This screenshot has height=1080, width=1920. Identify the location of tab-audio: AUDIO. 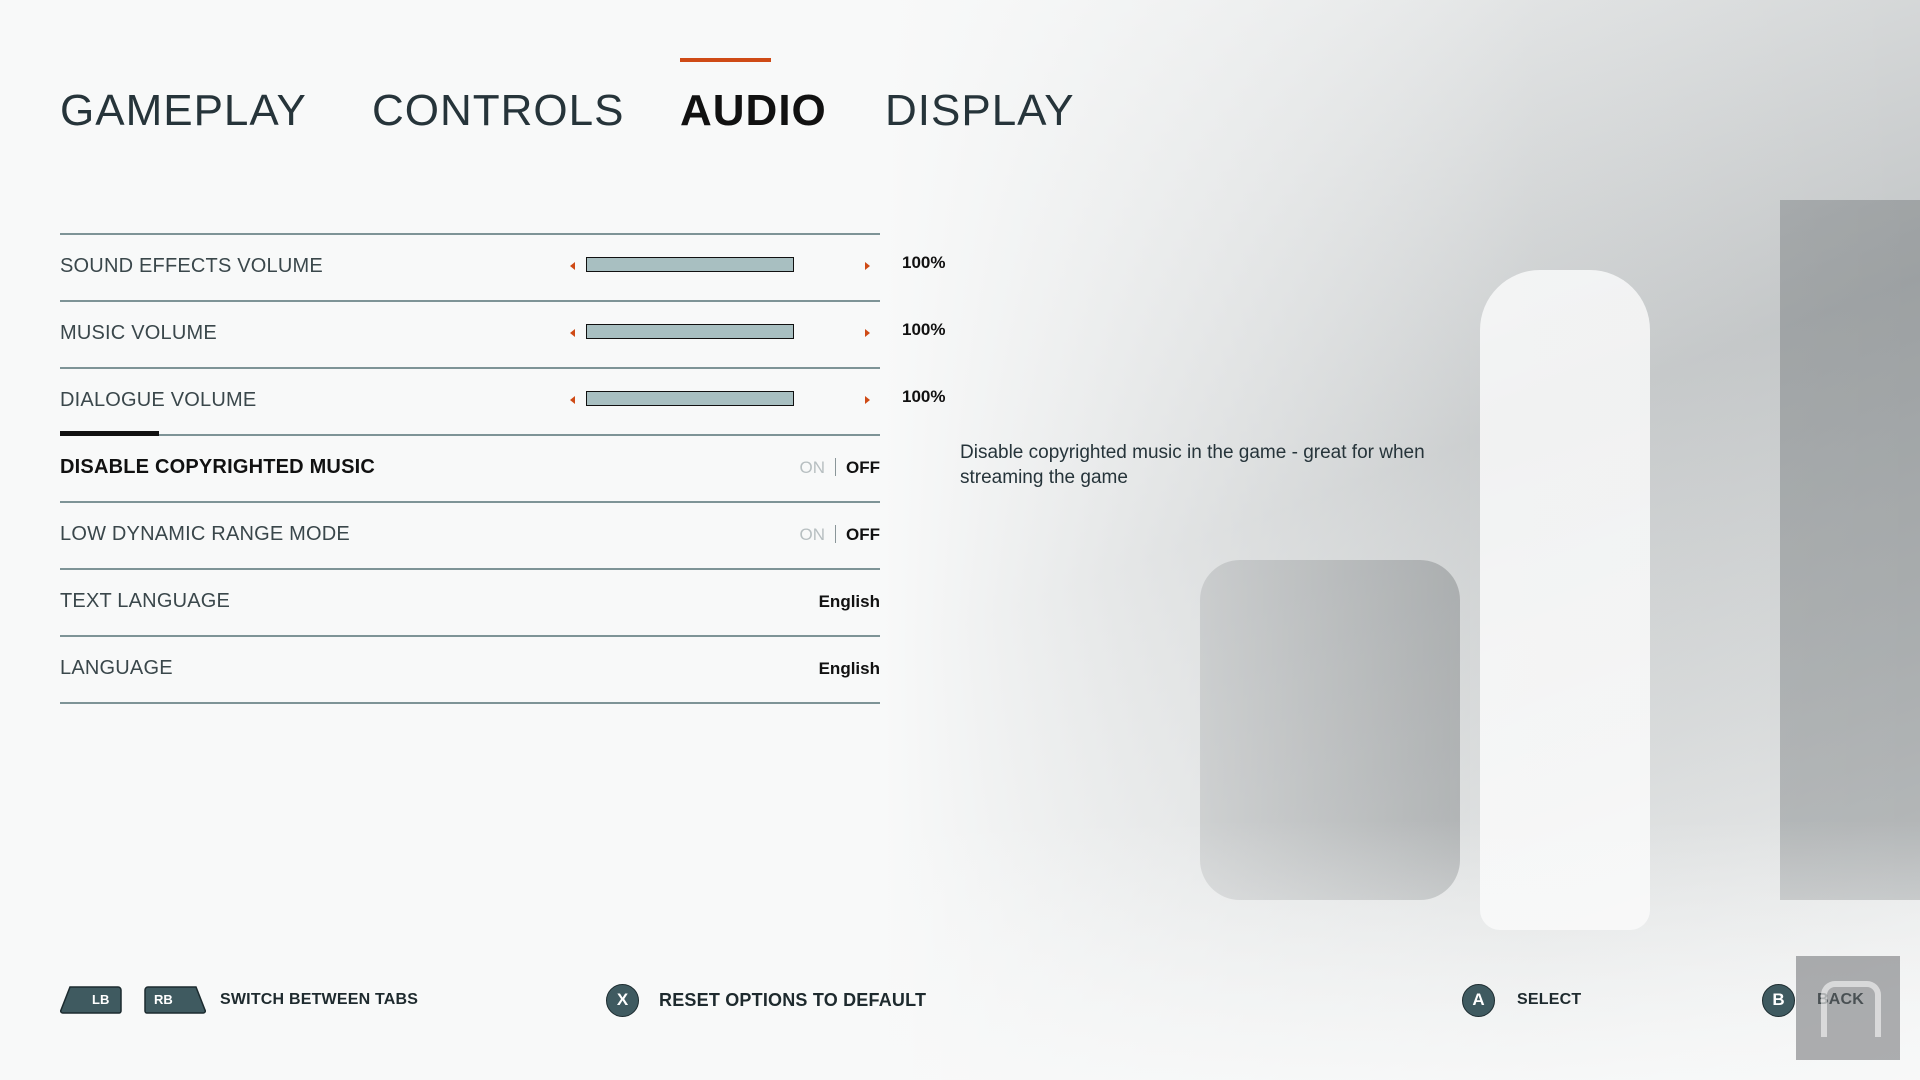
(753, 111).